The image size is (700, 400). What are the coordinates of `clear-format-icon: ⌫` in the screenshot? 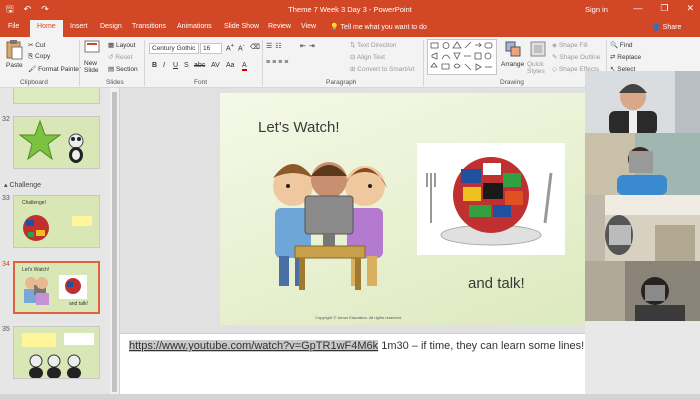 It's located at (255, 47).